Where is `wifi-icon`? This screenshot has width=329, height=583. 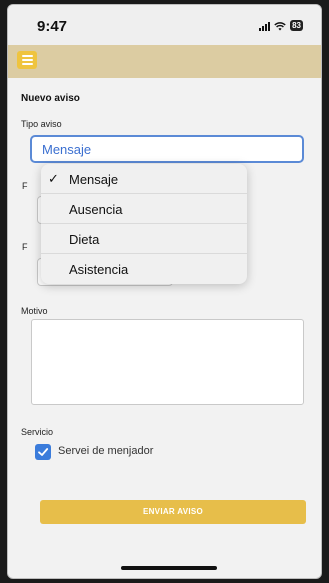
wifi-icon is located at coordinates (280, 25).